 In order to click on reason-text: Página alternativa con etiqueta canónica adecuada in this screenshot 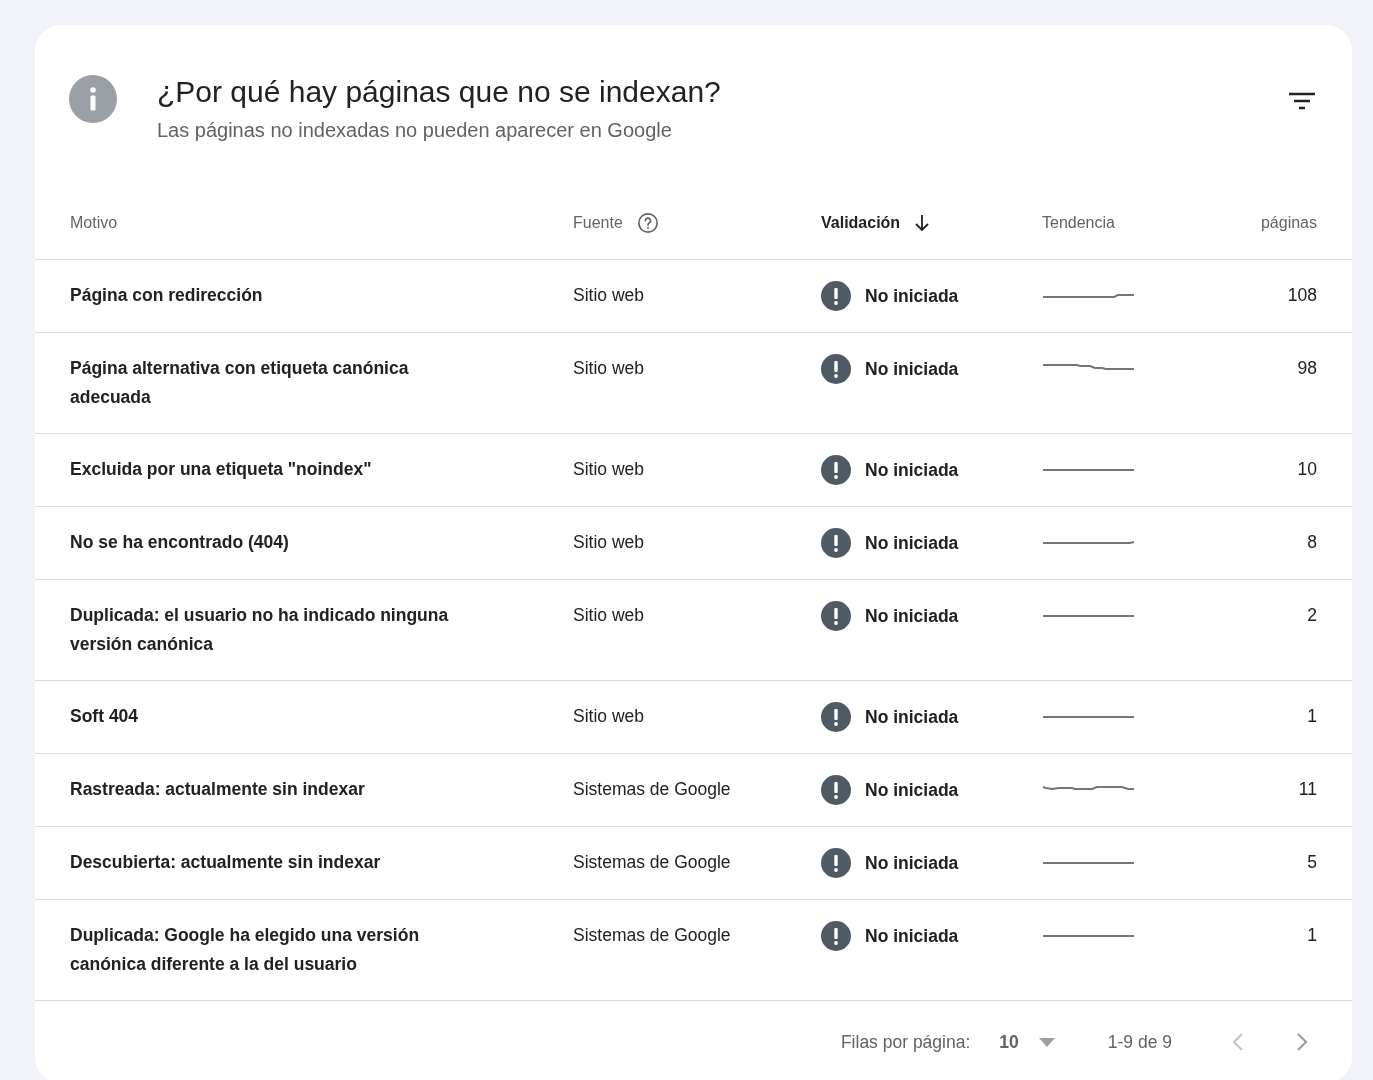, I will do `click(240, 383)`.